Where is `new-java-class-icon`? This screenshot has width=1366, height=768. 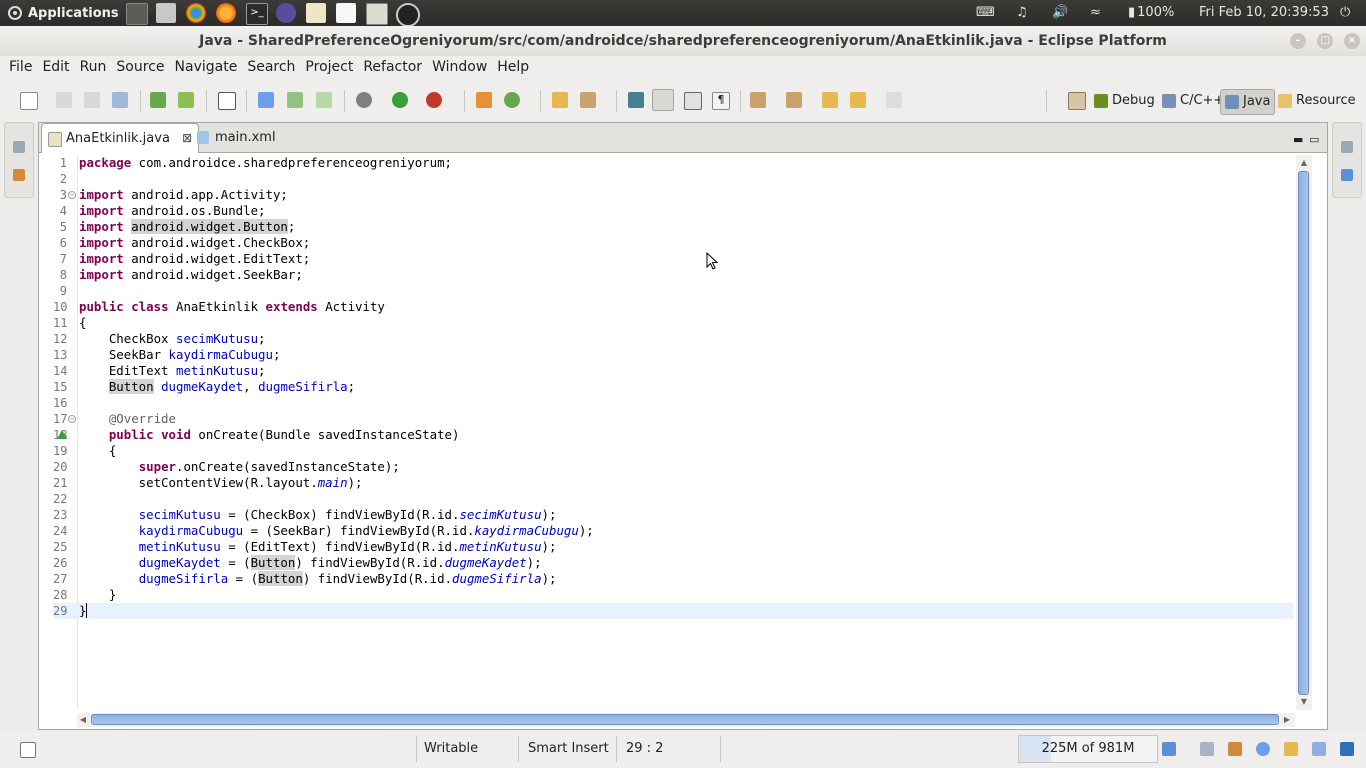 new-java-class-icon is located at coordinates (512, 100).